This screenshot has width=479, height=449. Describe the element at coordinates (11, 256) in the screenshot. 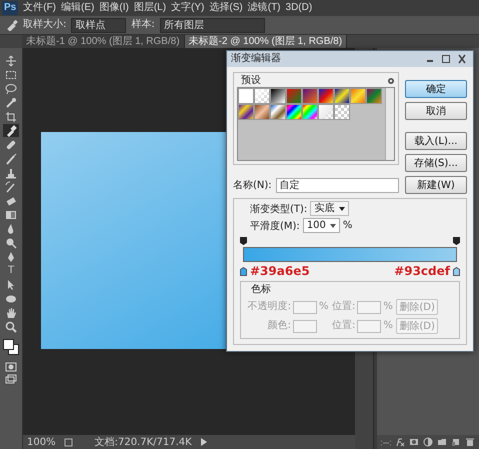

I see `pen-icon` at that location.